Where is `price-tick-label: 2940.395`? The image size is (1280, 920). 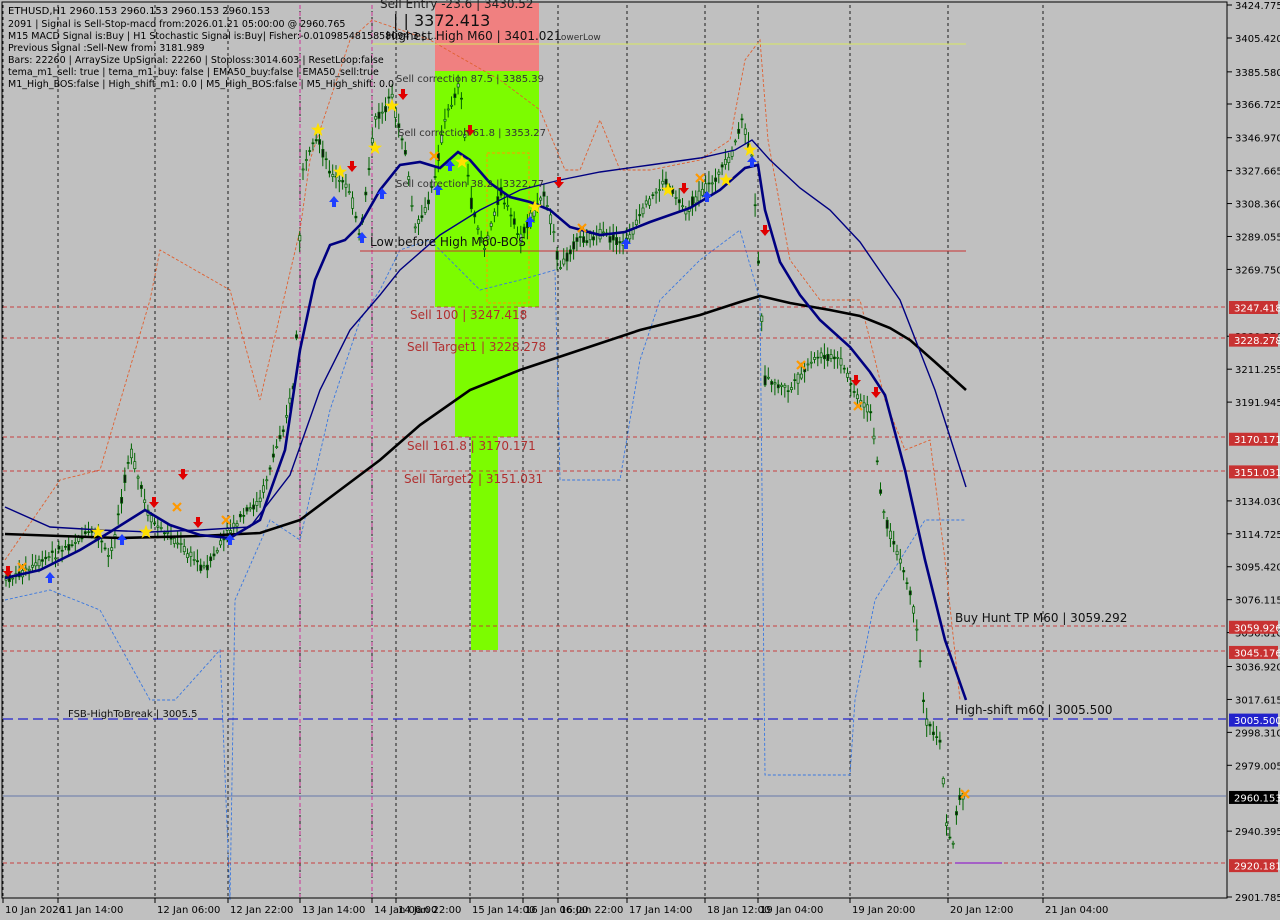 price-tick-label: 2940.395 is located at coordinates (1257, 832).